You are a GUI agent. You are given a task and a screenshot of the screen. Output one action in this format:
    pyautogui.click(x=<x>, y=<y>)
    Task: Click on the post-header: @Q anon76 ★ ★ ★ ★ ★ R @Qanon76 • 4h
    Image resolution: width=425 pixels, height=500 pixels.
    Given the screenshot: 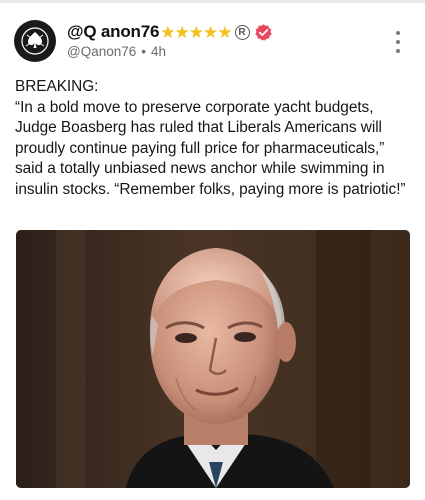 What is the action you would take?
    pyautogui.click(x=170, y=40)
    